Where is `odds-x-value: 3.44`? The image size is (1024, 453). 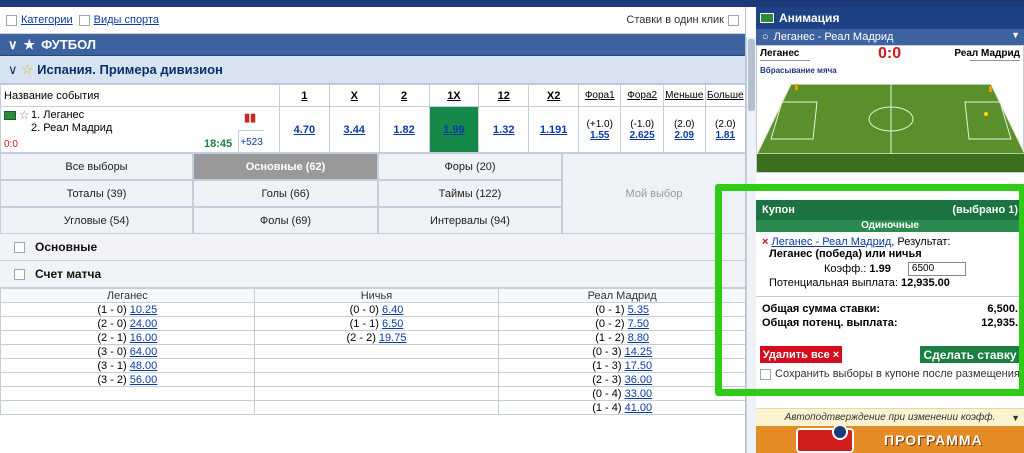 odds-x-value: 3.44 is located at coordinates (354, 130).